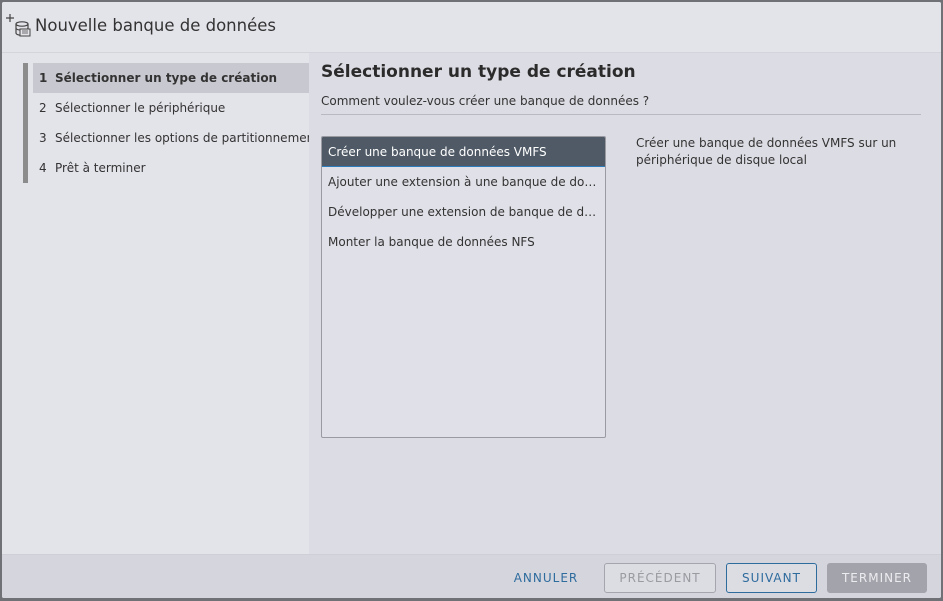 Image resolution: width=943 pixels, height=601 pixels. What do you see at coordinates (463, 242) in the screenshot?
I see `option-mount-nfs: Monter la banque de données NFS` at bounding box center [463, 242].